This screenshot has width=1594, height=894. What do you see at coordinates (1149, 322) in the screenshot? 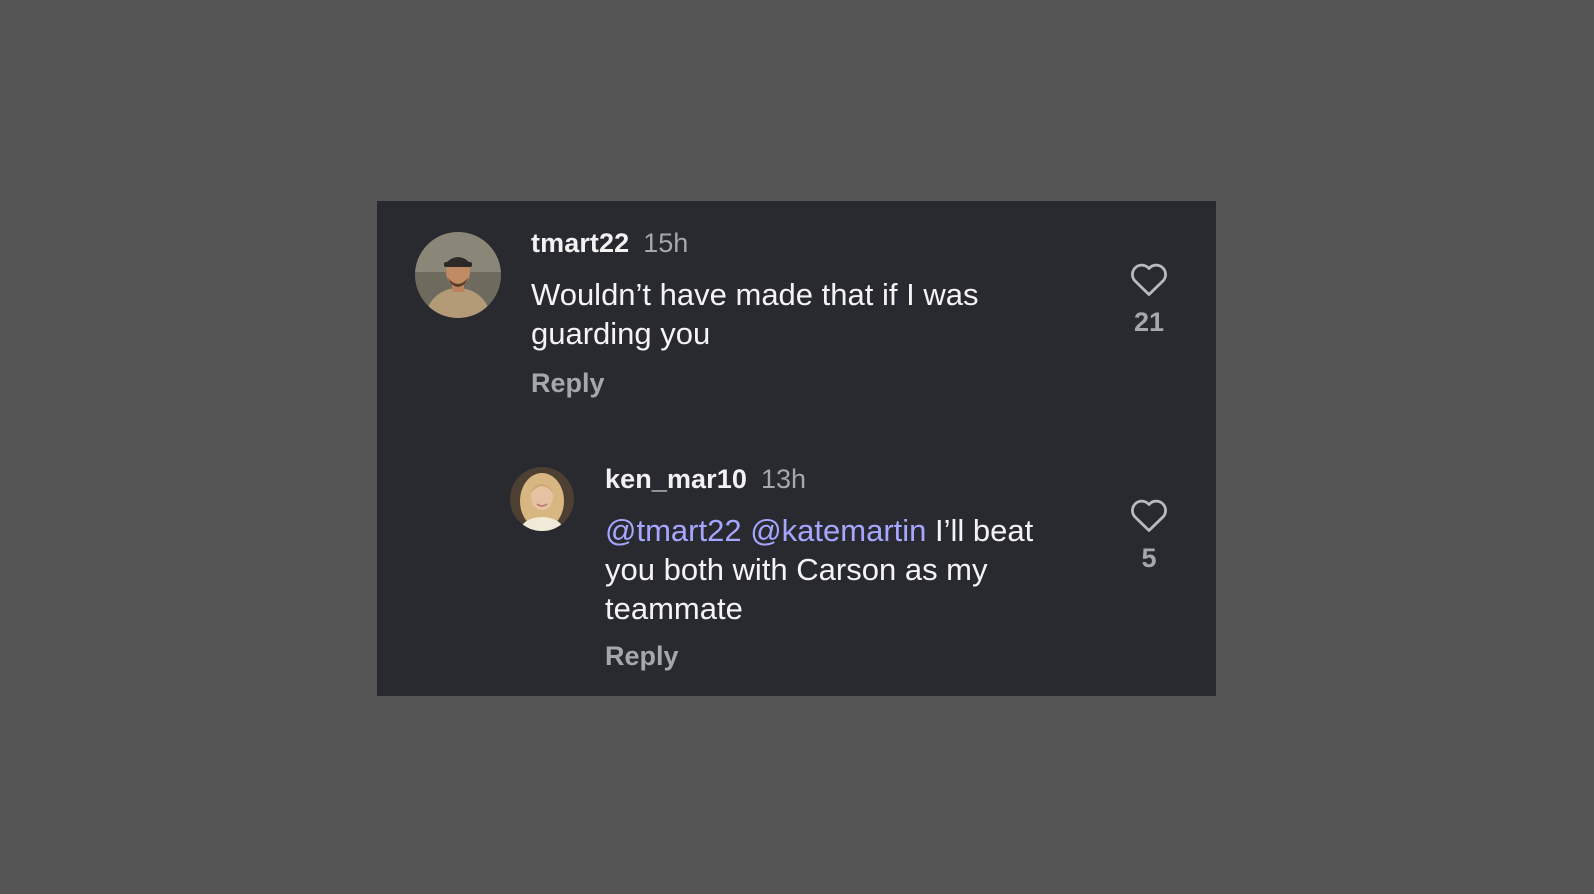
I see `like-count: 21` at bounding box center [1149, 322].